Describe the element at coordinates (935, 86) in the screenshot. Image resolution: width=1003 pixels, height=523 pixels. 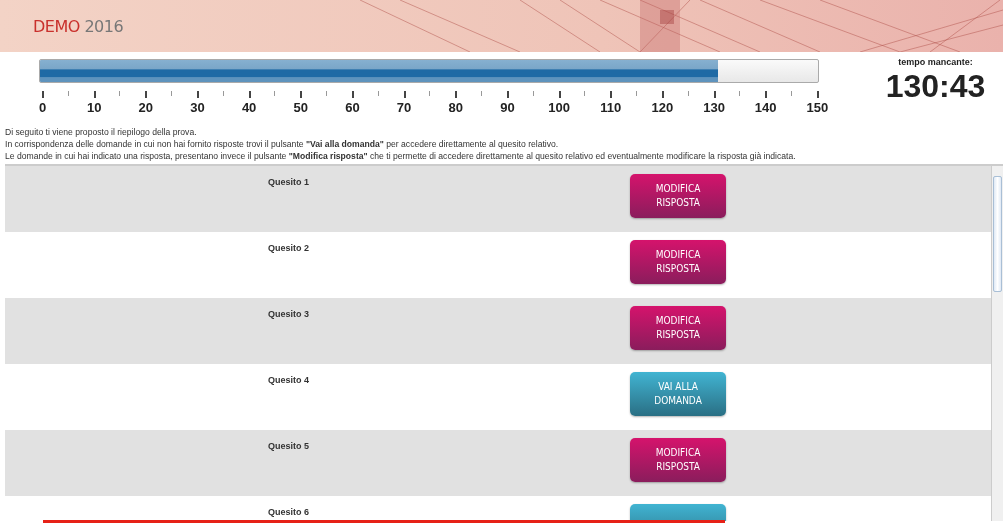
I see `timer-value: 130:43` at that location.